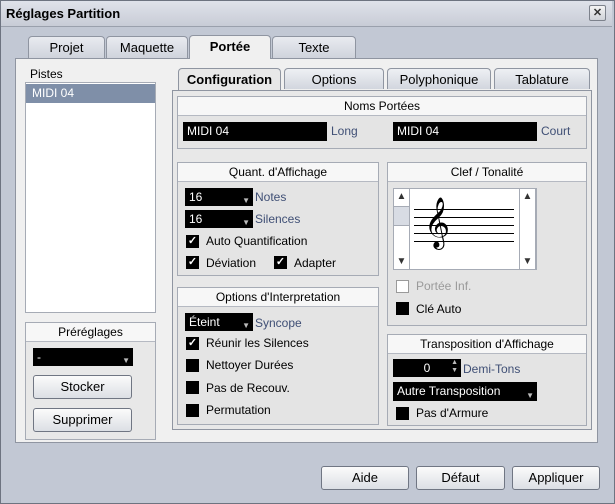 Image resolution: width=615 pixels, height=504 pixels. I want to click on deviation-label: Déviation, so click(231, 263).